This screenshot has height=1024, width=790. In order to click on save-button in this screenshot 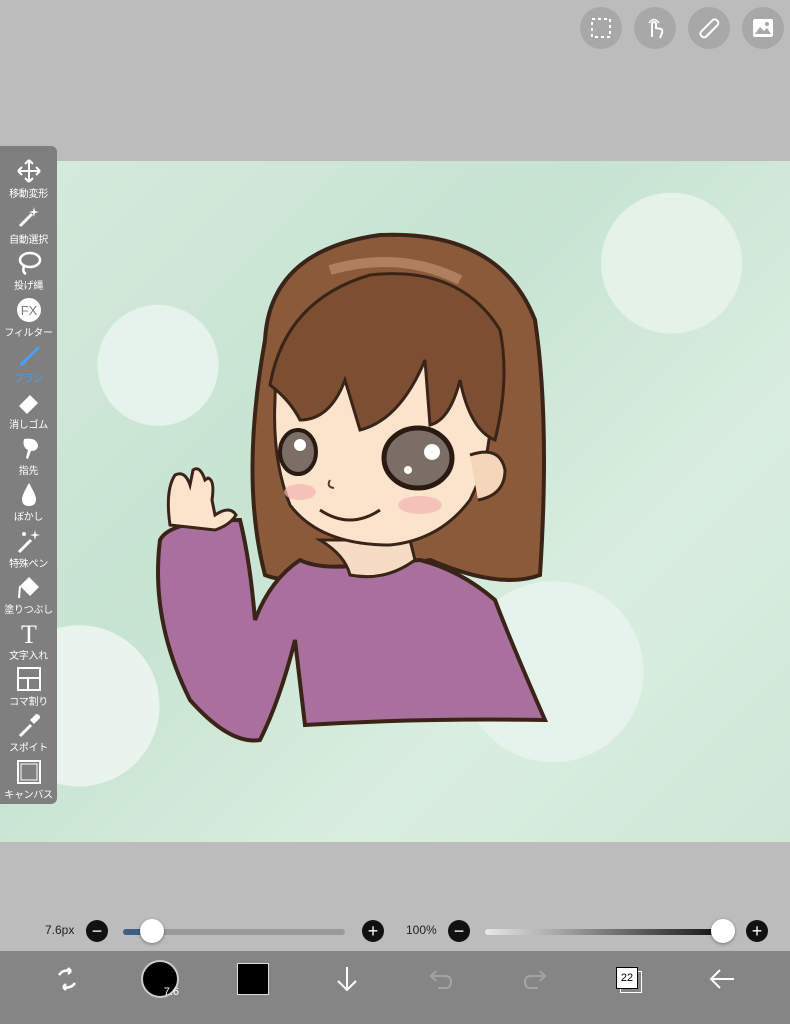, I will do `click(347, 978)`.